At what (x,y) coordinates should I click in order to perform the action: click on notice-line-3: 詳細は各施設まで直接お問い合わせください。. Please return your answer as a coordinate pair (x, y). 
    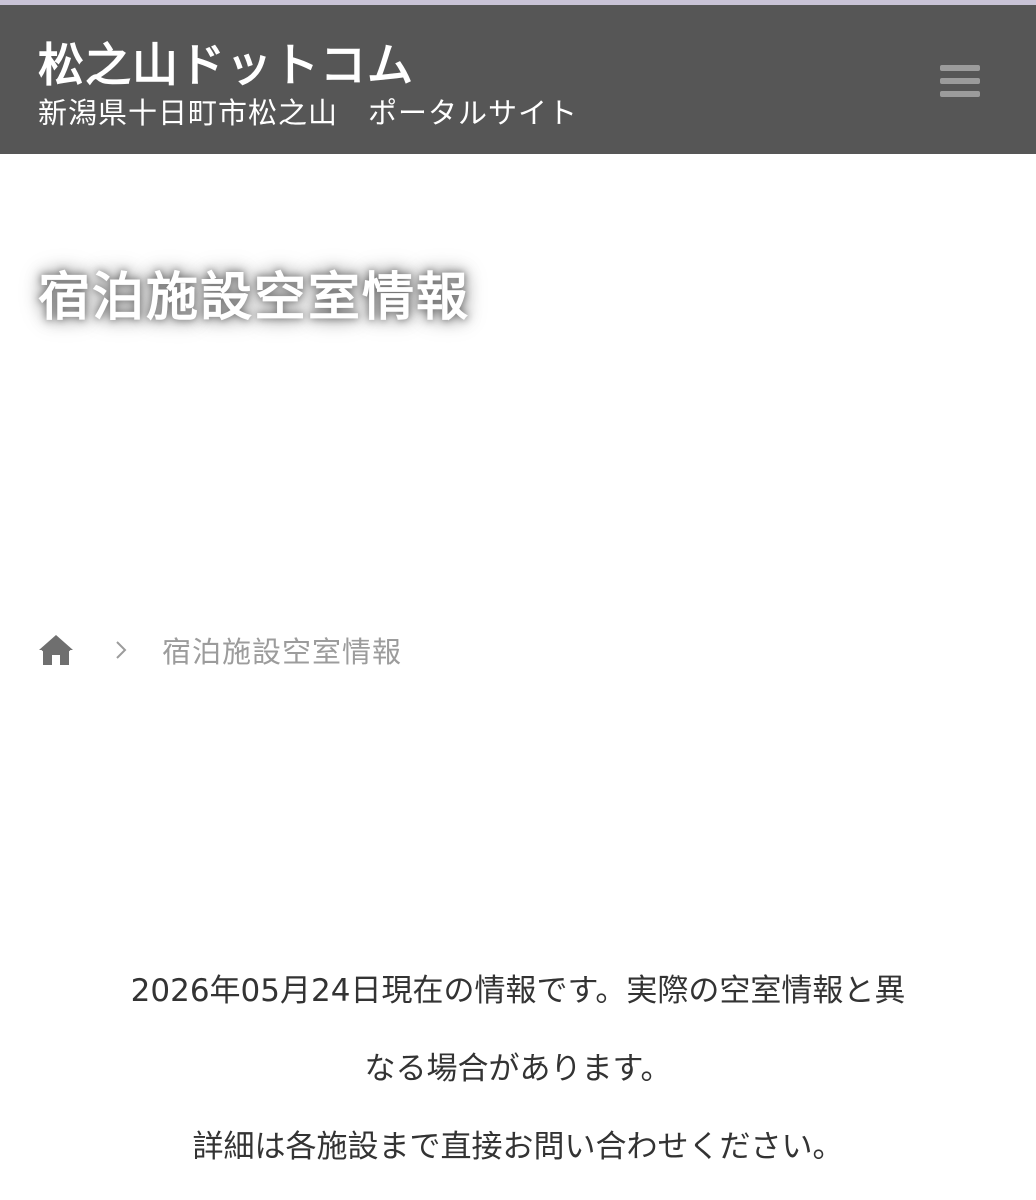
    Looking at the image, I should click on (518, 1147).